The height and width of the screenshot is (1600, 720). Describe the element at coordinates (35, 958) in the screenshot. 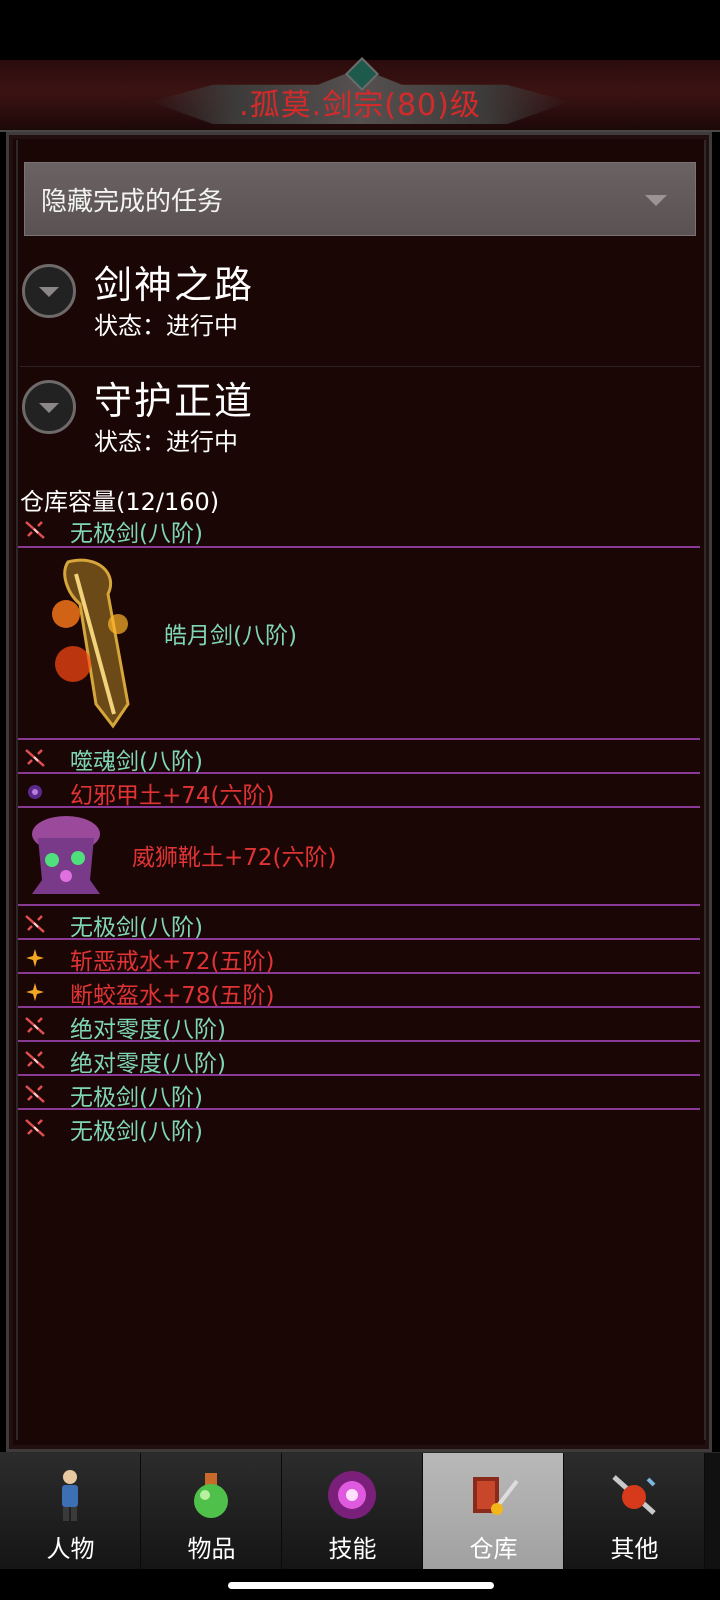

I see `ring-icon` at that location.